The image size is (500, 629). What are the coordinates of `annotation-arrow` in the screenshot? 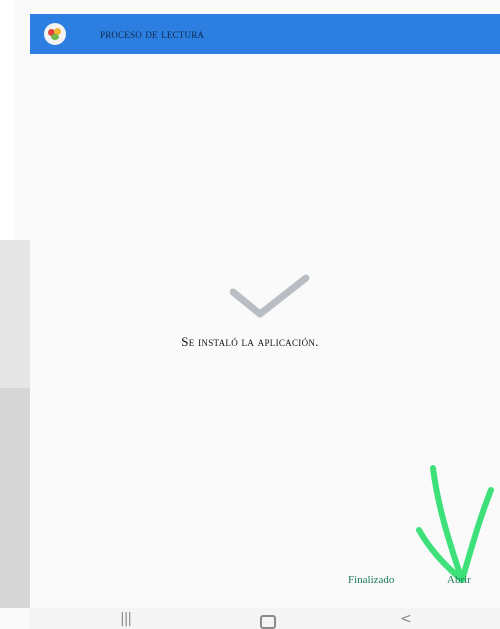 It's located at (455, 524).